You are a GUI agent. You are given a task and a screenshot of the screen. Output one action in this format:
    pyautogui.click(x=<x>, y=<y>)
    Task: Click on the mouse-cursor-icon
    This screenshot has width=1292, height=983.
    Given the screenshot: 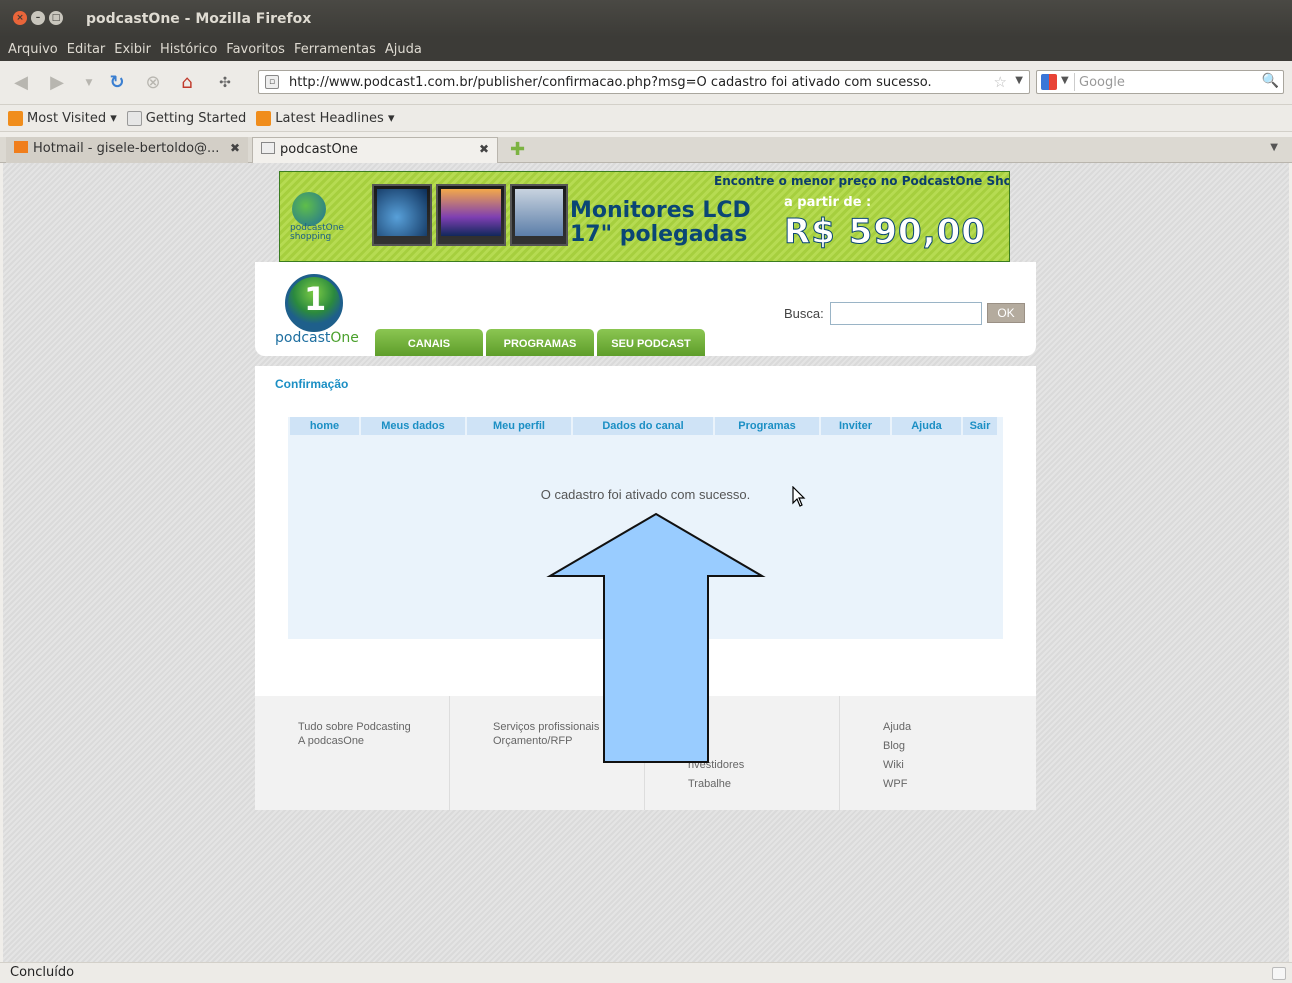 What is the action you would take?
    pyautogui.click(x=799, y=496)
    